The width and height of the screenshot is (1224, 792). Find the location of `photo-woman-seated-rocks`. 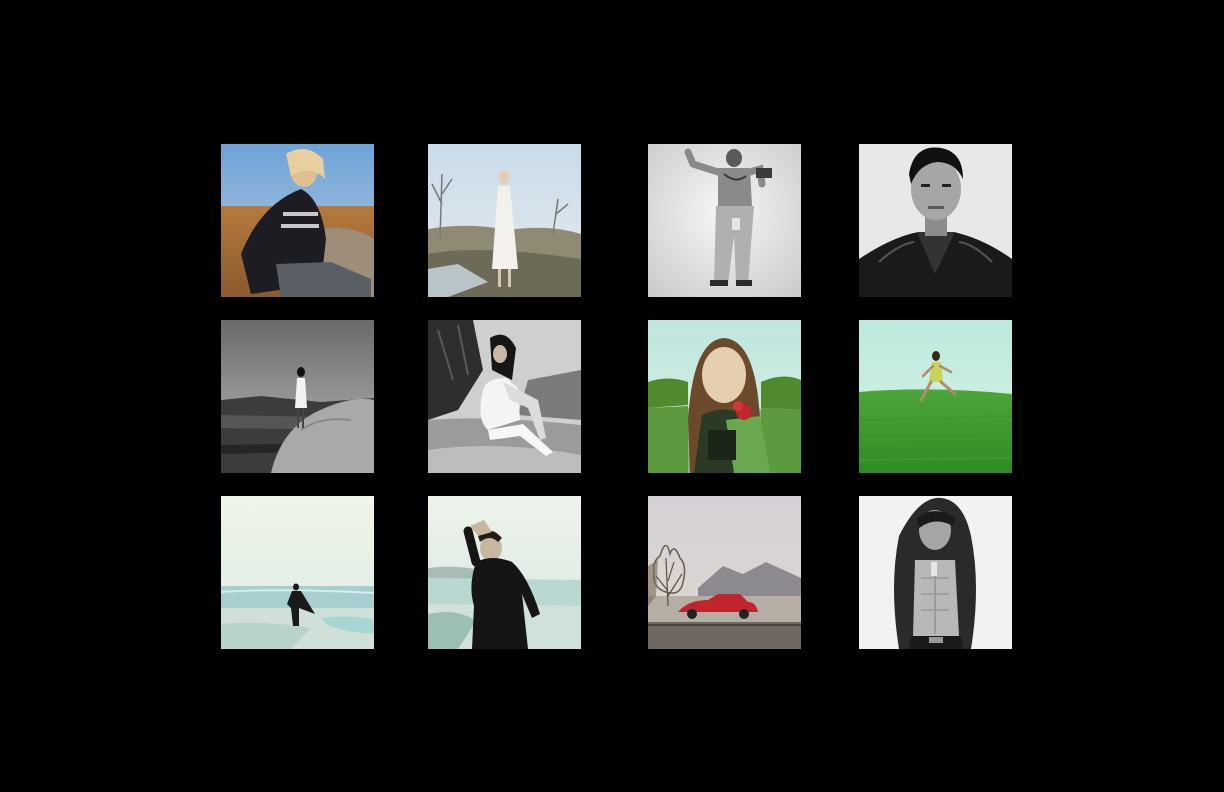

photo-woman-seated-rocks is located at coordinates (504, 396).